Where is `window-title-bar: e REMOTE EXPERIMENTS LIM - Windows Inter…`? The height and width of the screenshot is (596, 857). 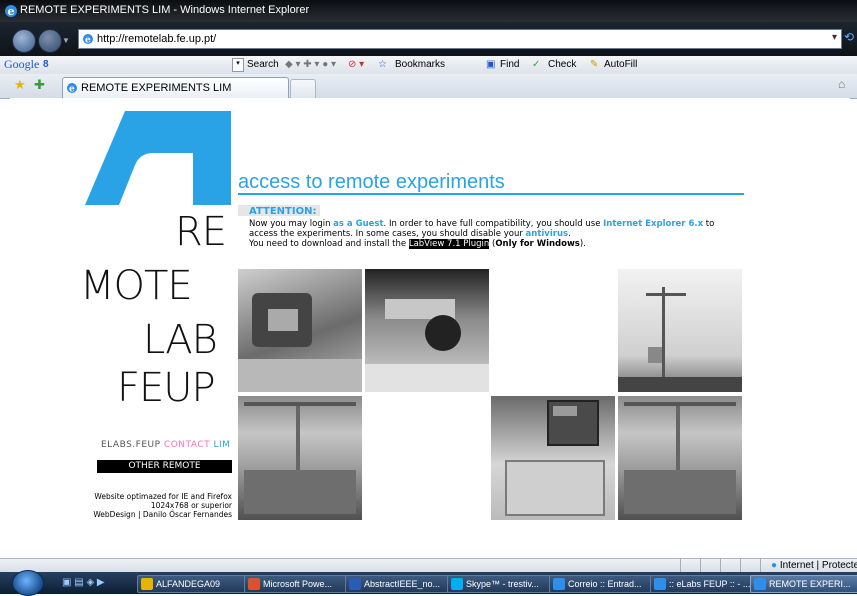 window-title-bar: e REMOTE EXPERIMENTS LIM - Windows Inter… is located at coordinates (428, 11).